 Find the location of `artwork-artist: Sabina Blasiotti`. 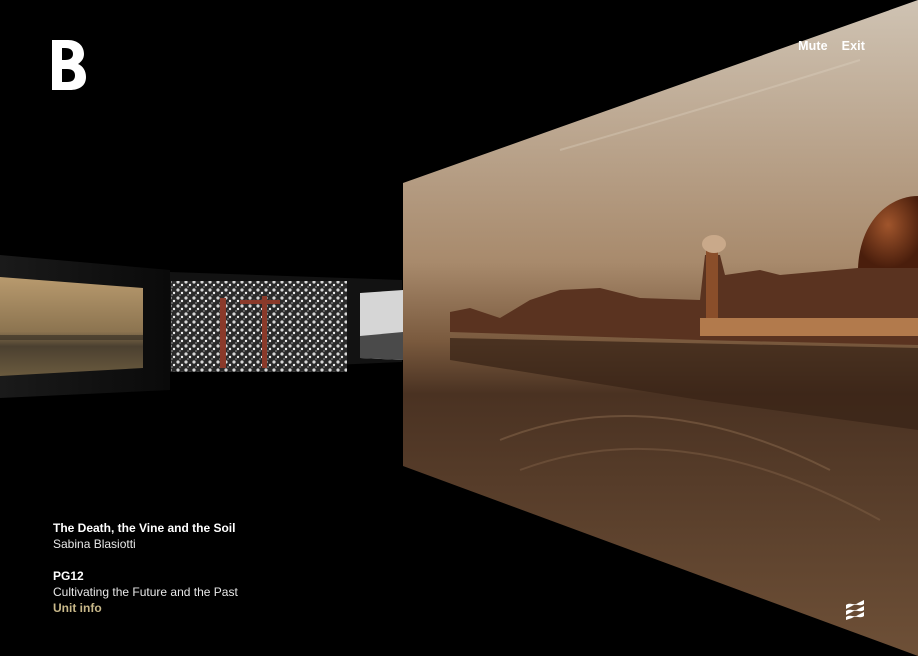

artwork-artist: Sabina Blasiotti is located at coordinates (94, 544).